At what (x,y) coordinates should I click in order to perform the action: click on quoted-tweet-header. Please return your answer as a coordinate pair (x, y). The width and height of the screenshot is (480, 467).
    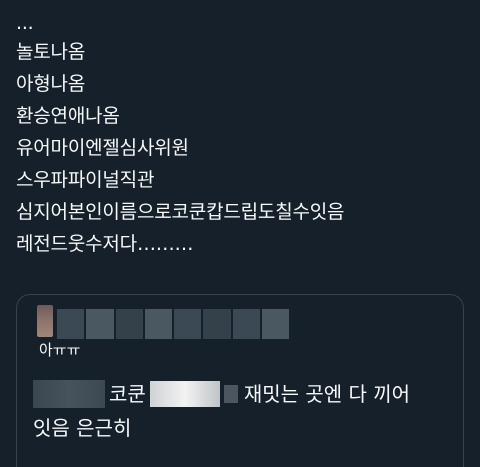
    Looking at the image, I should click on (240, 319).